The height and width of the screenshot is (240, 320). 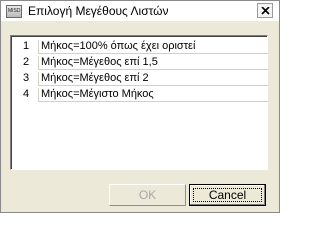 I want to click on ok-button-label: OK, so click(x=147, y=195).